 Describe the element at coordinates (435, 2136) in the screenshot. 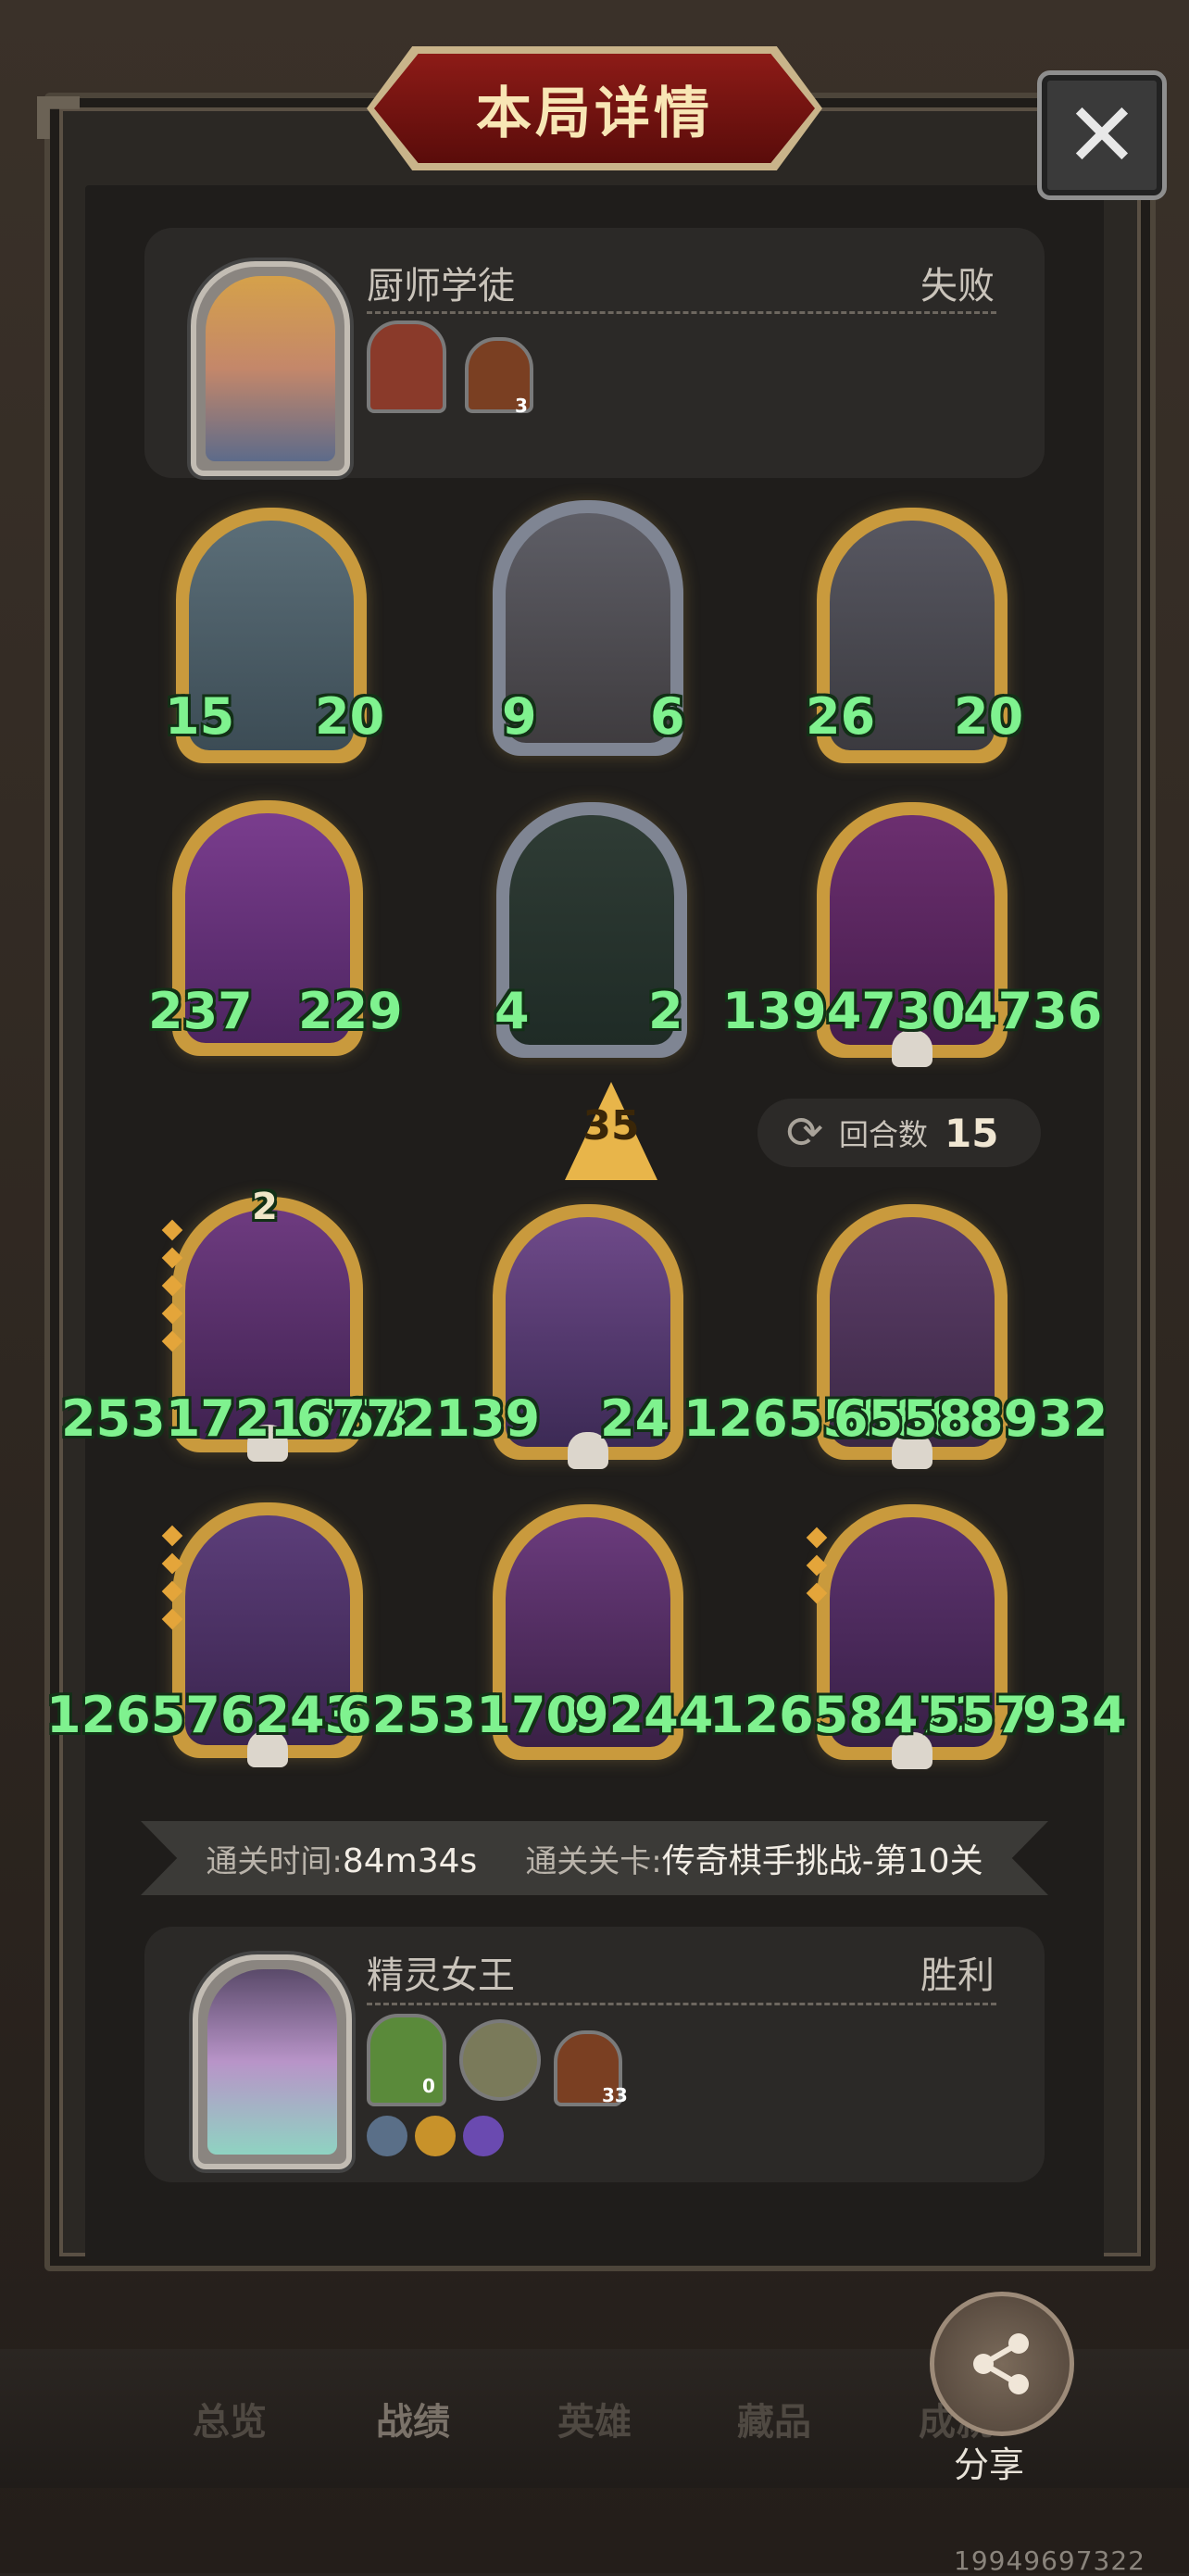

I see `gold-badge-icon` at that location.